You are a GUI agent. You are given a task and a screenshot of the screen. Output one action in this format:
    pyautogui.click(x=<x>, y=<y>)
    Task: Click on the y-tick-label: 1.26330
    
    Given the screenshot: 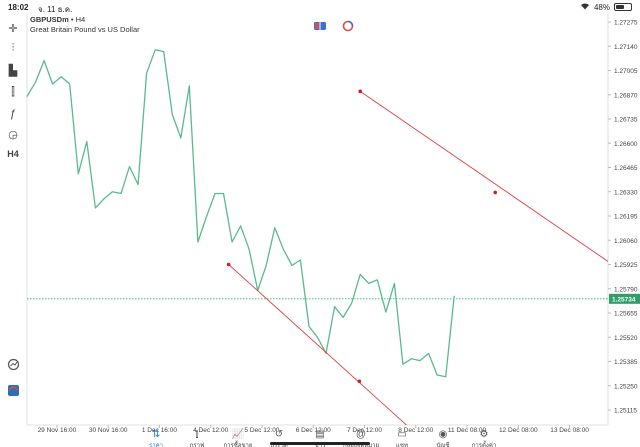 What is the action you would take?
    pyautogui.click(x=626, y=192)
    